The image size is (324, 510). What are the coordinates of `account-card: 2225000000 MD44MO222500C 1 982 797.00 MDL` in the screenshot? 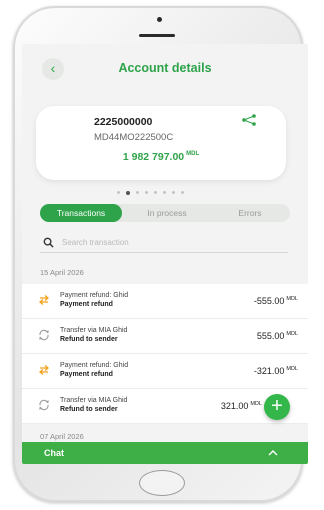 It's located at (161, 143).